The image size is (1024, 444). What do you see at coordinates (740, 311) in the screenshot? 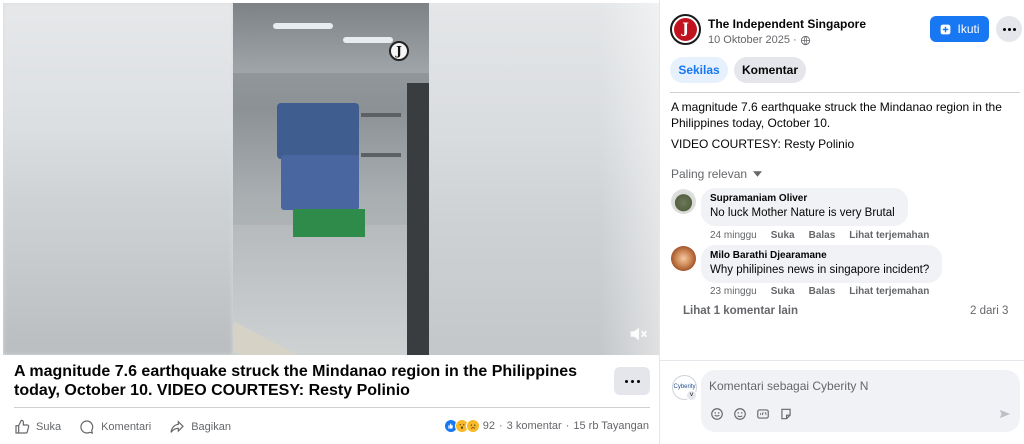
I see `view-more-comments-link: Lihat 1 komentar lain` at bounding box center [740, 311].